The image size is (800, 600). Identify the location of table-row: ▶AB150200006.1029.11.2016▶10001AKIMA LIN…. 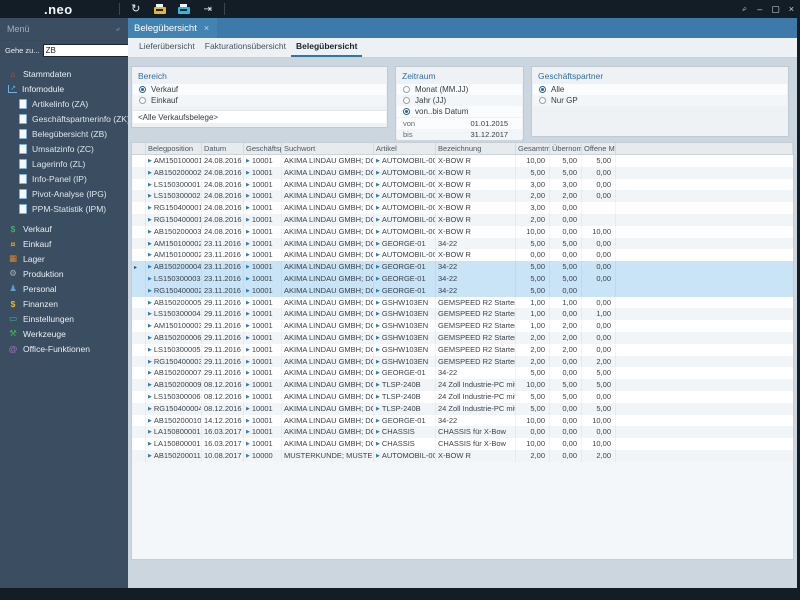
(462, 337).